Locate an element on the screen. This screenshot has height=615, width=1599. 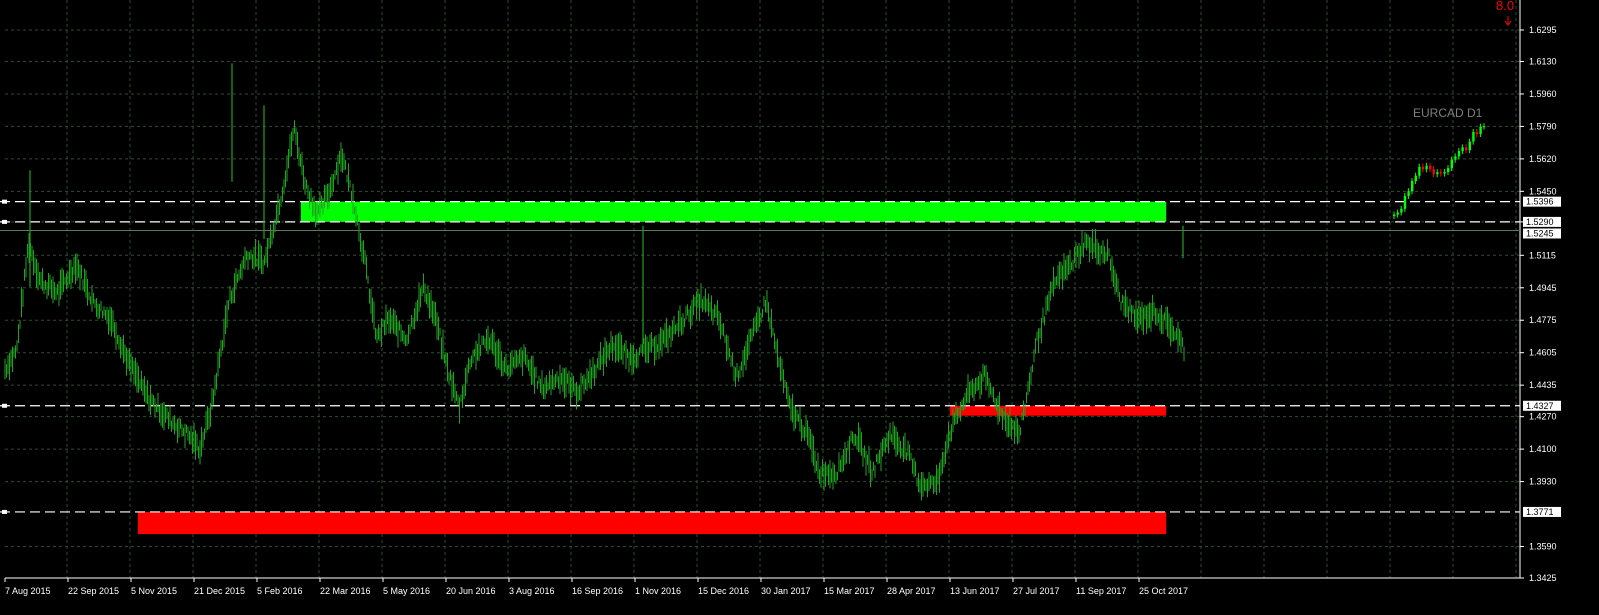
price-tick-label: 1.4775 is located at coordinates (1543, 320).